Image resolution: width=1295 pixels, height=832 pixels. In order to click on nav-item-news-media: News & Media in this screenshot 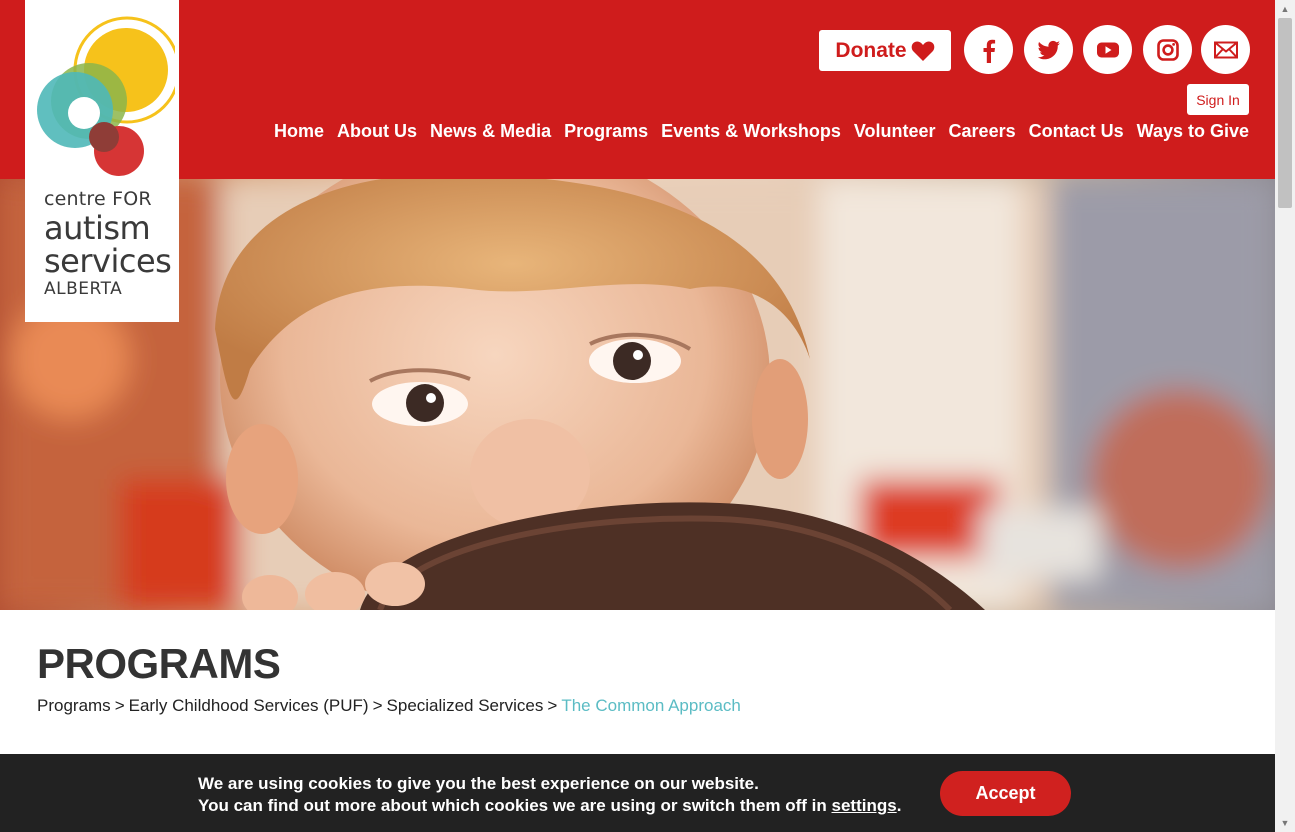, I will do `click(490, 131)`.